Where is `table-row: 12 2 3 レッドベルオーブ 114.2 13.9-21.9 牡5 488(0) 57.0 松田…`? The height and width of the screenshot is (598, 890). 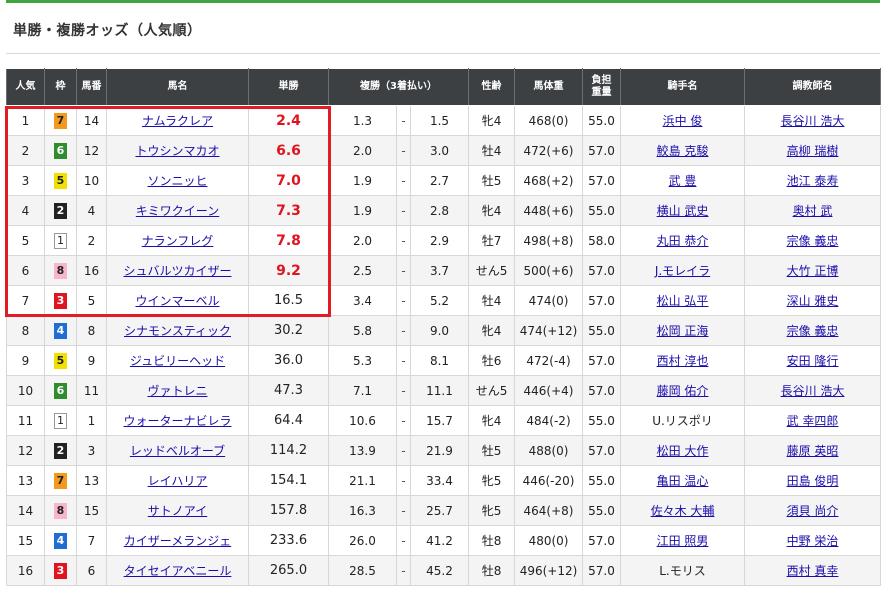
table-row: 12 2 3 レッドベルオーブ 114.2 13.9-21.9 牡5 488(0) 57.0 松田… is located at coordinates (444, 450).